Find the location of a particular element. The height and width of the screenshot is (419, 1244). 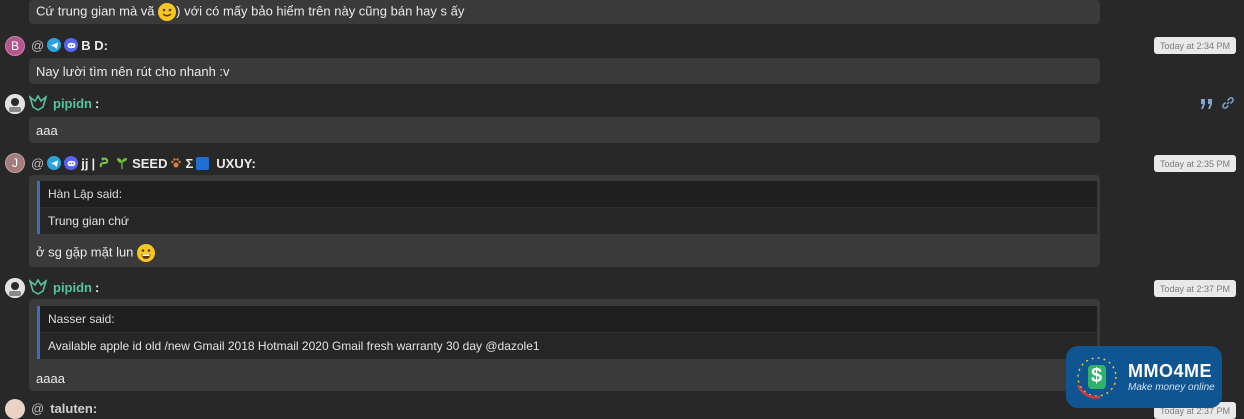

avatar: B is located at coordinates (15, 46).